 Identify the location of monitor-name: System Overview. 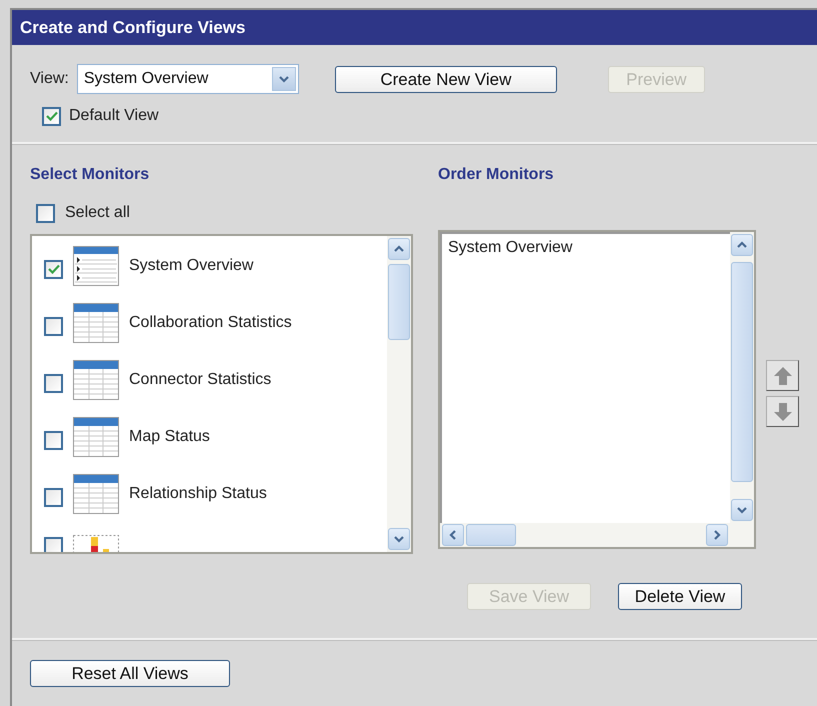
(191, 266).